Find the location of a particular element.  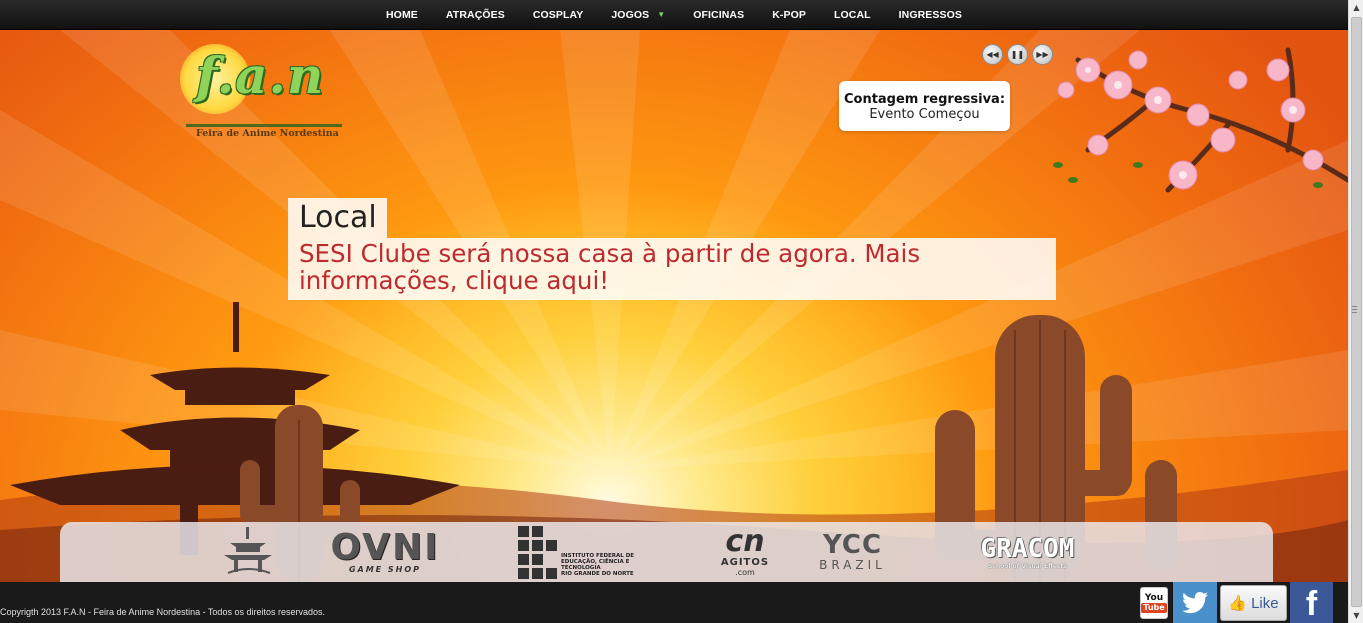

logo-wordmark: f.a.n is located at coordinates (260, 75).